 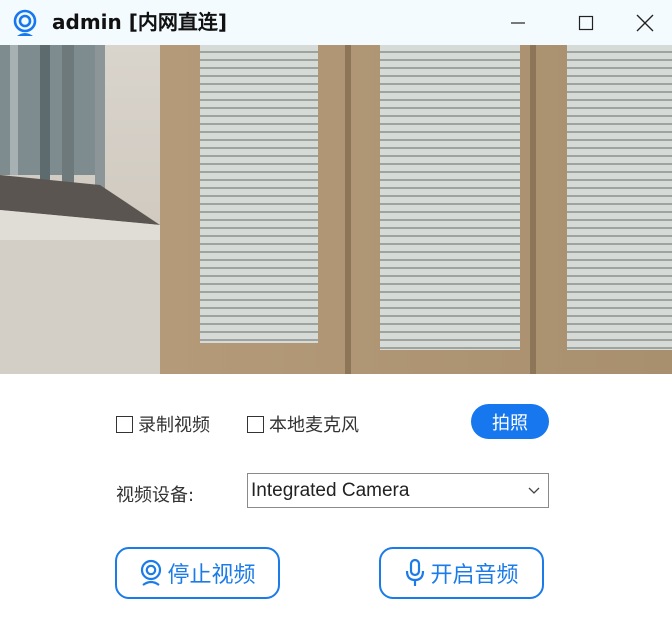 What do you see at coordinates (155, 495) in the screenshot?
I see `video-device-label: 视频设备:` at bounding box center [155, 495].